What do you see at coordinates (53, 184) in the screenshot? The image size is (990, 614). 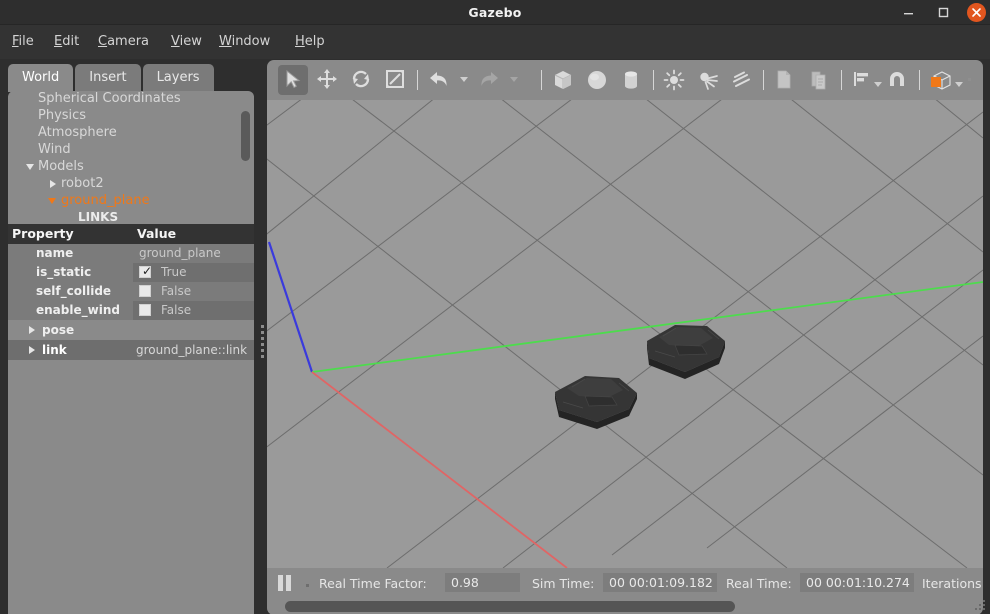 I see `chevron-right-icon` at bounding box center [53, 184].